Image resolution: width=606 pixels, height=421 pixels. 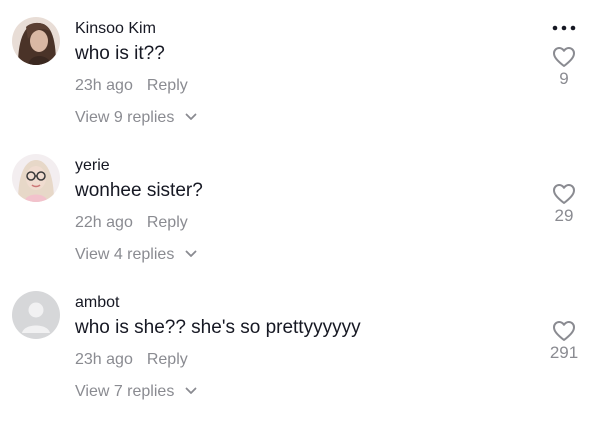 What do you see at coordinates (104, 222) in the screenshot?
I see `comment-time: 22h ago` at bounding box center [104, 222].